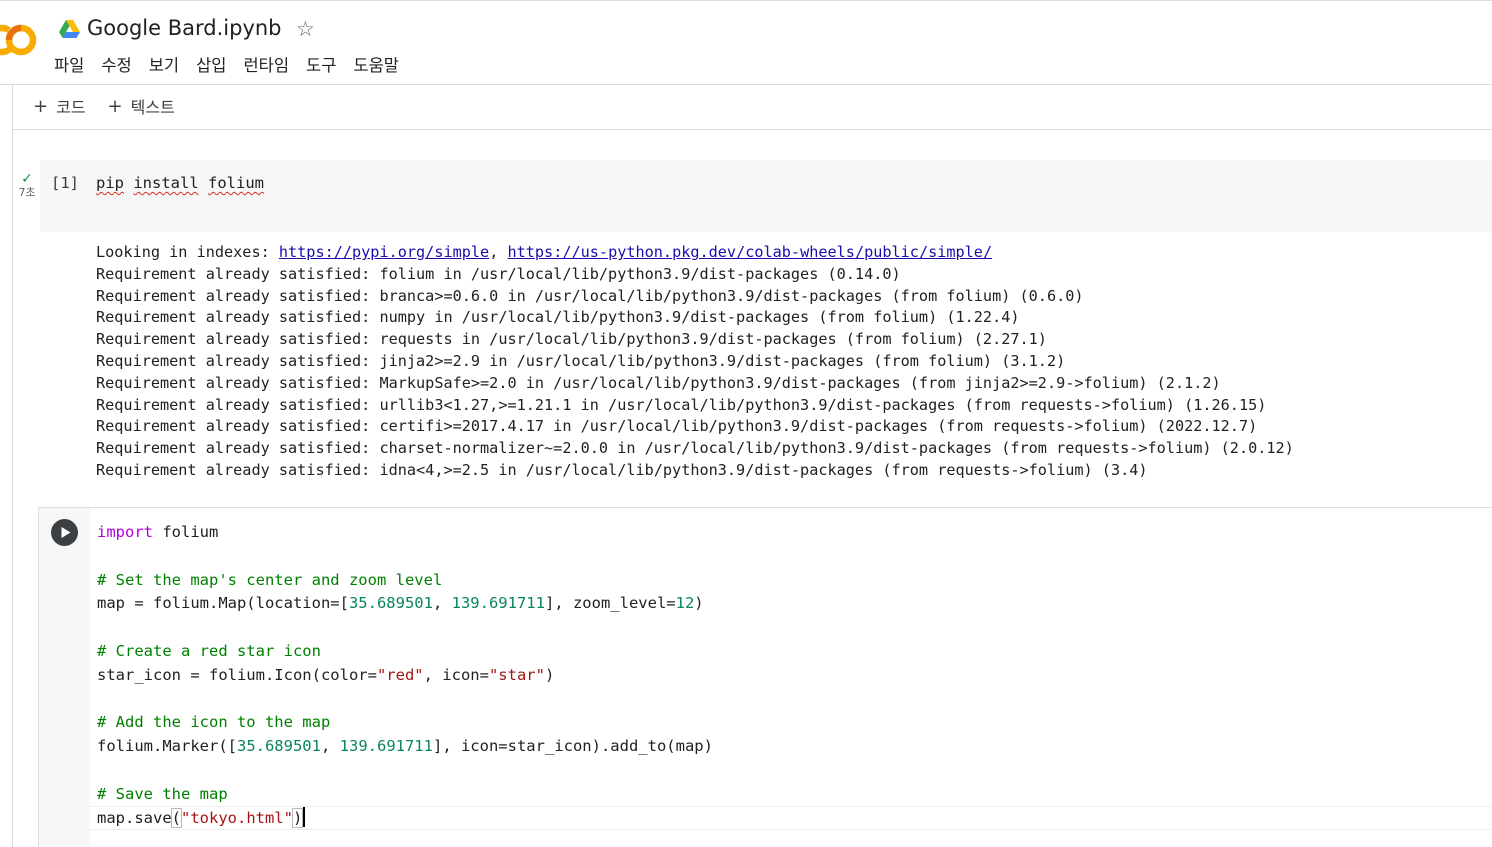  I want to click on execution-time: 7초, so click(27, 192).